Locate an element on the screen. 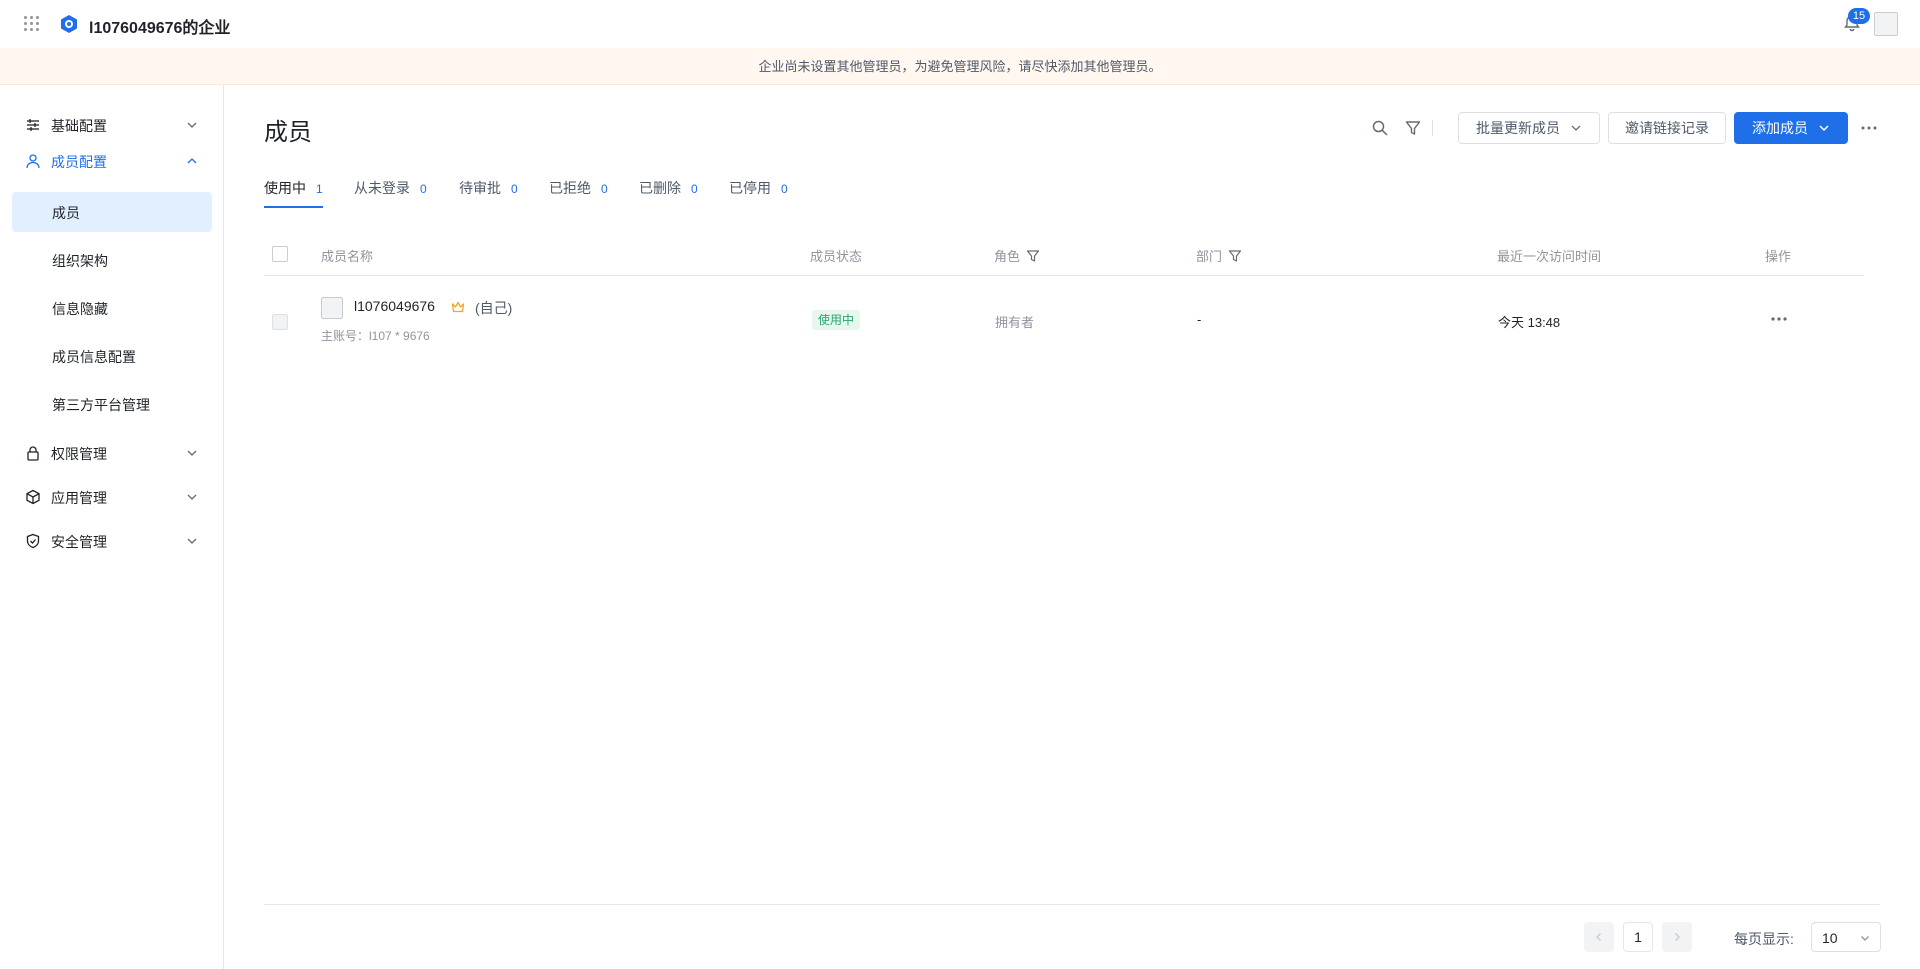 This screenshot has height=969, width=1920. tab-label: 已停用 is located at coordinates (750, 188).